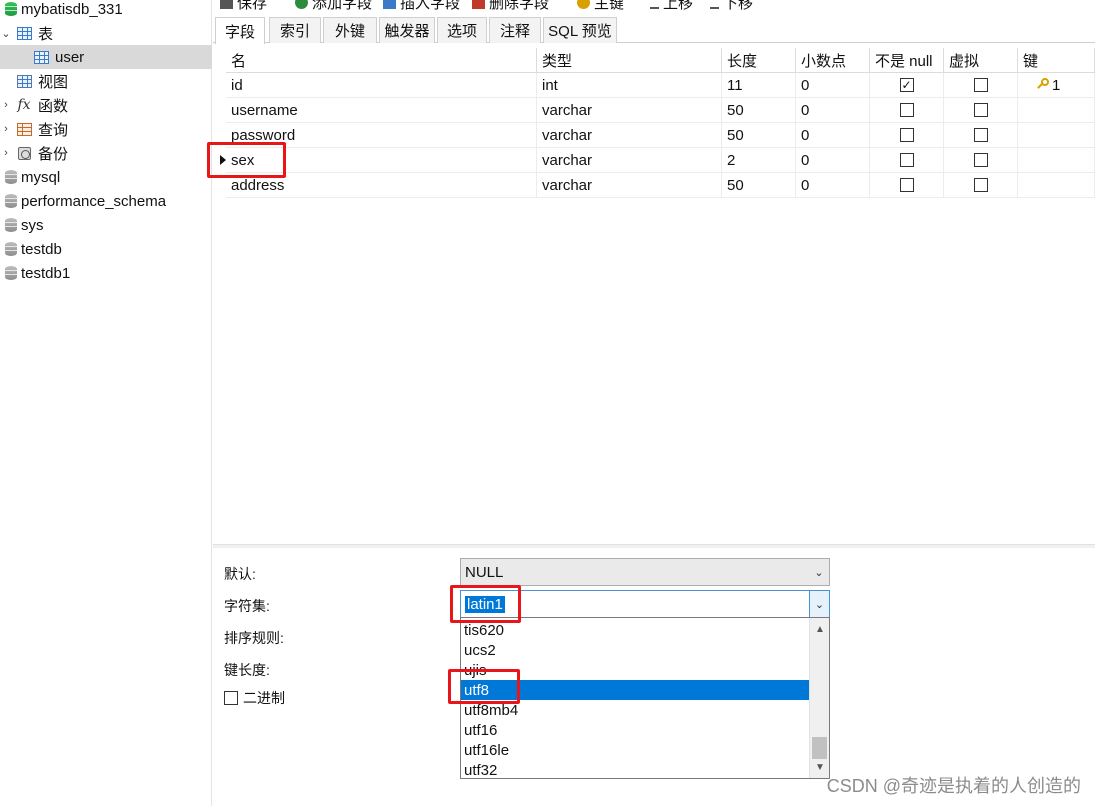 The height and width of the screenshot is (806, 1095). What do you see at coordinates (106, 10) in the screenshot?
I see `tree-item-mybatisdb: mybatisdb_331` at bounding box center [106, 10].